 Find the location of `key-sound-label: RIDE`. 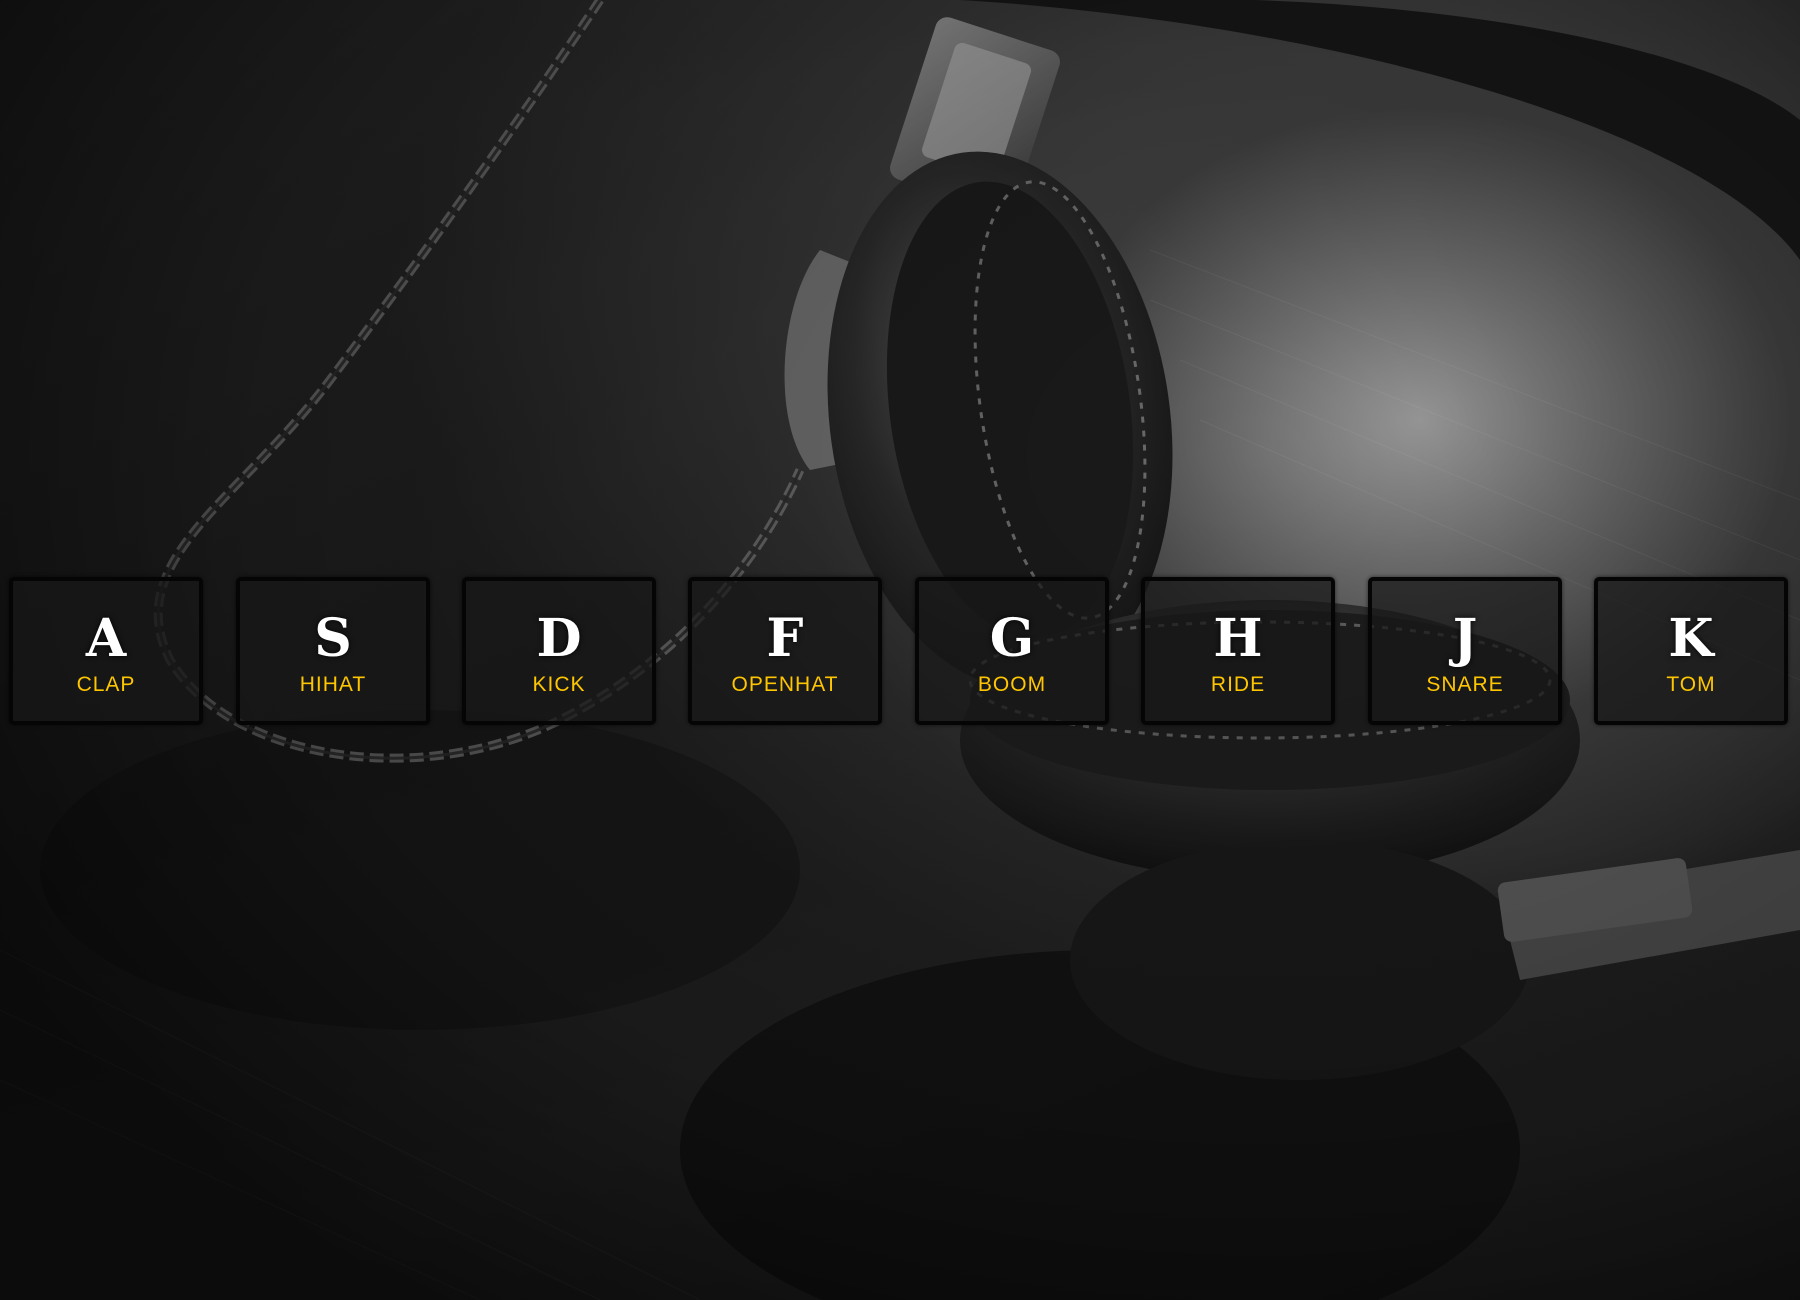

key-sound-label: RIDE is located at coordinates (1238, 684).